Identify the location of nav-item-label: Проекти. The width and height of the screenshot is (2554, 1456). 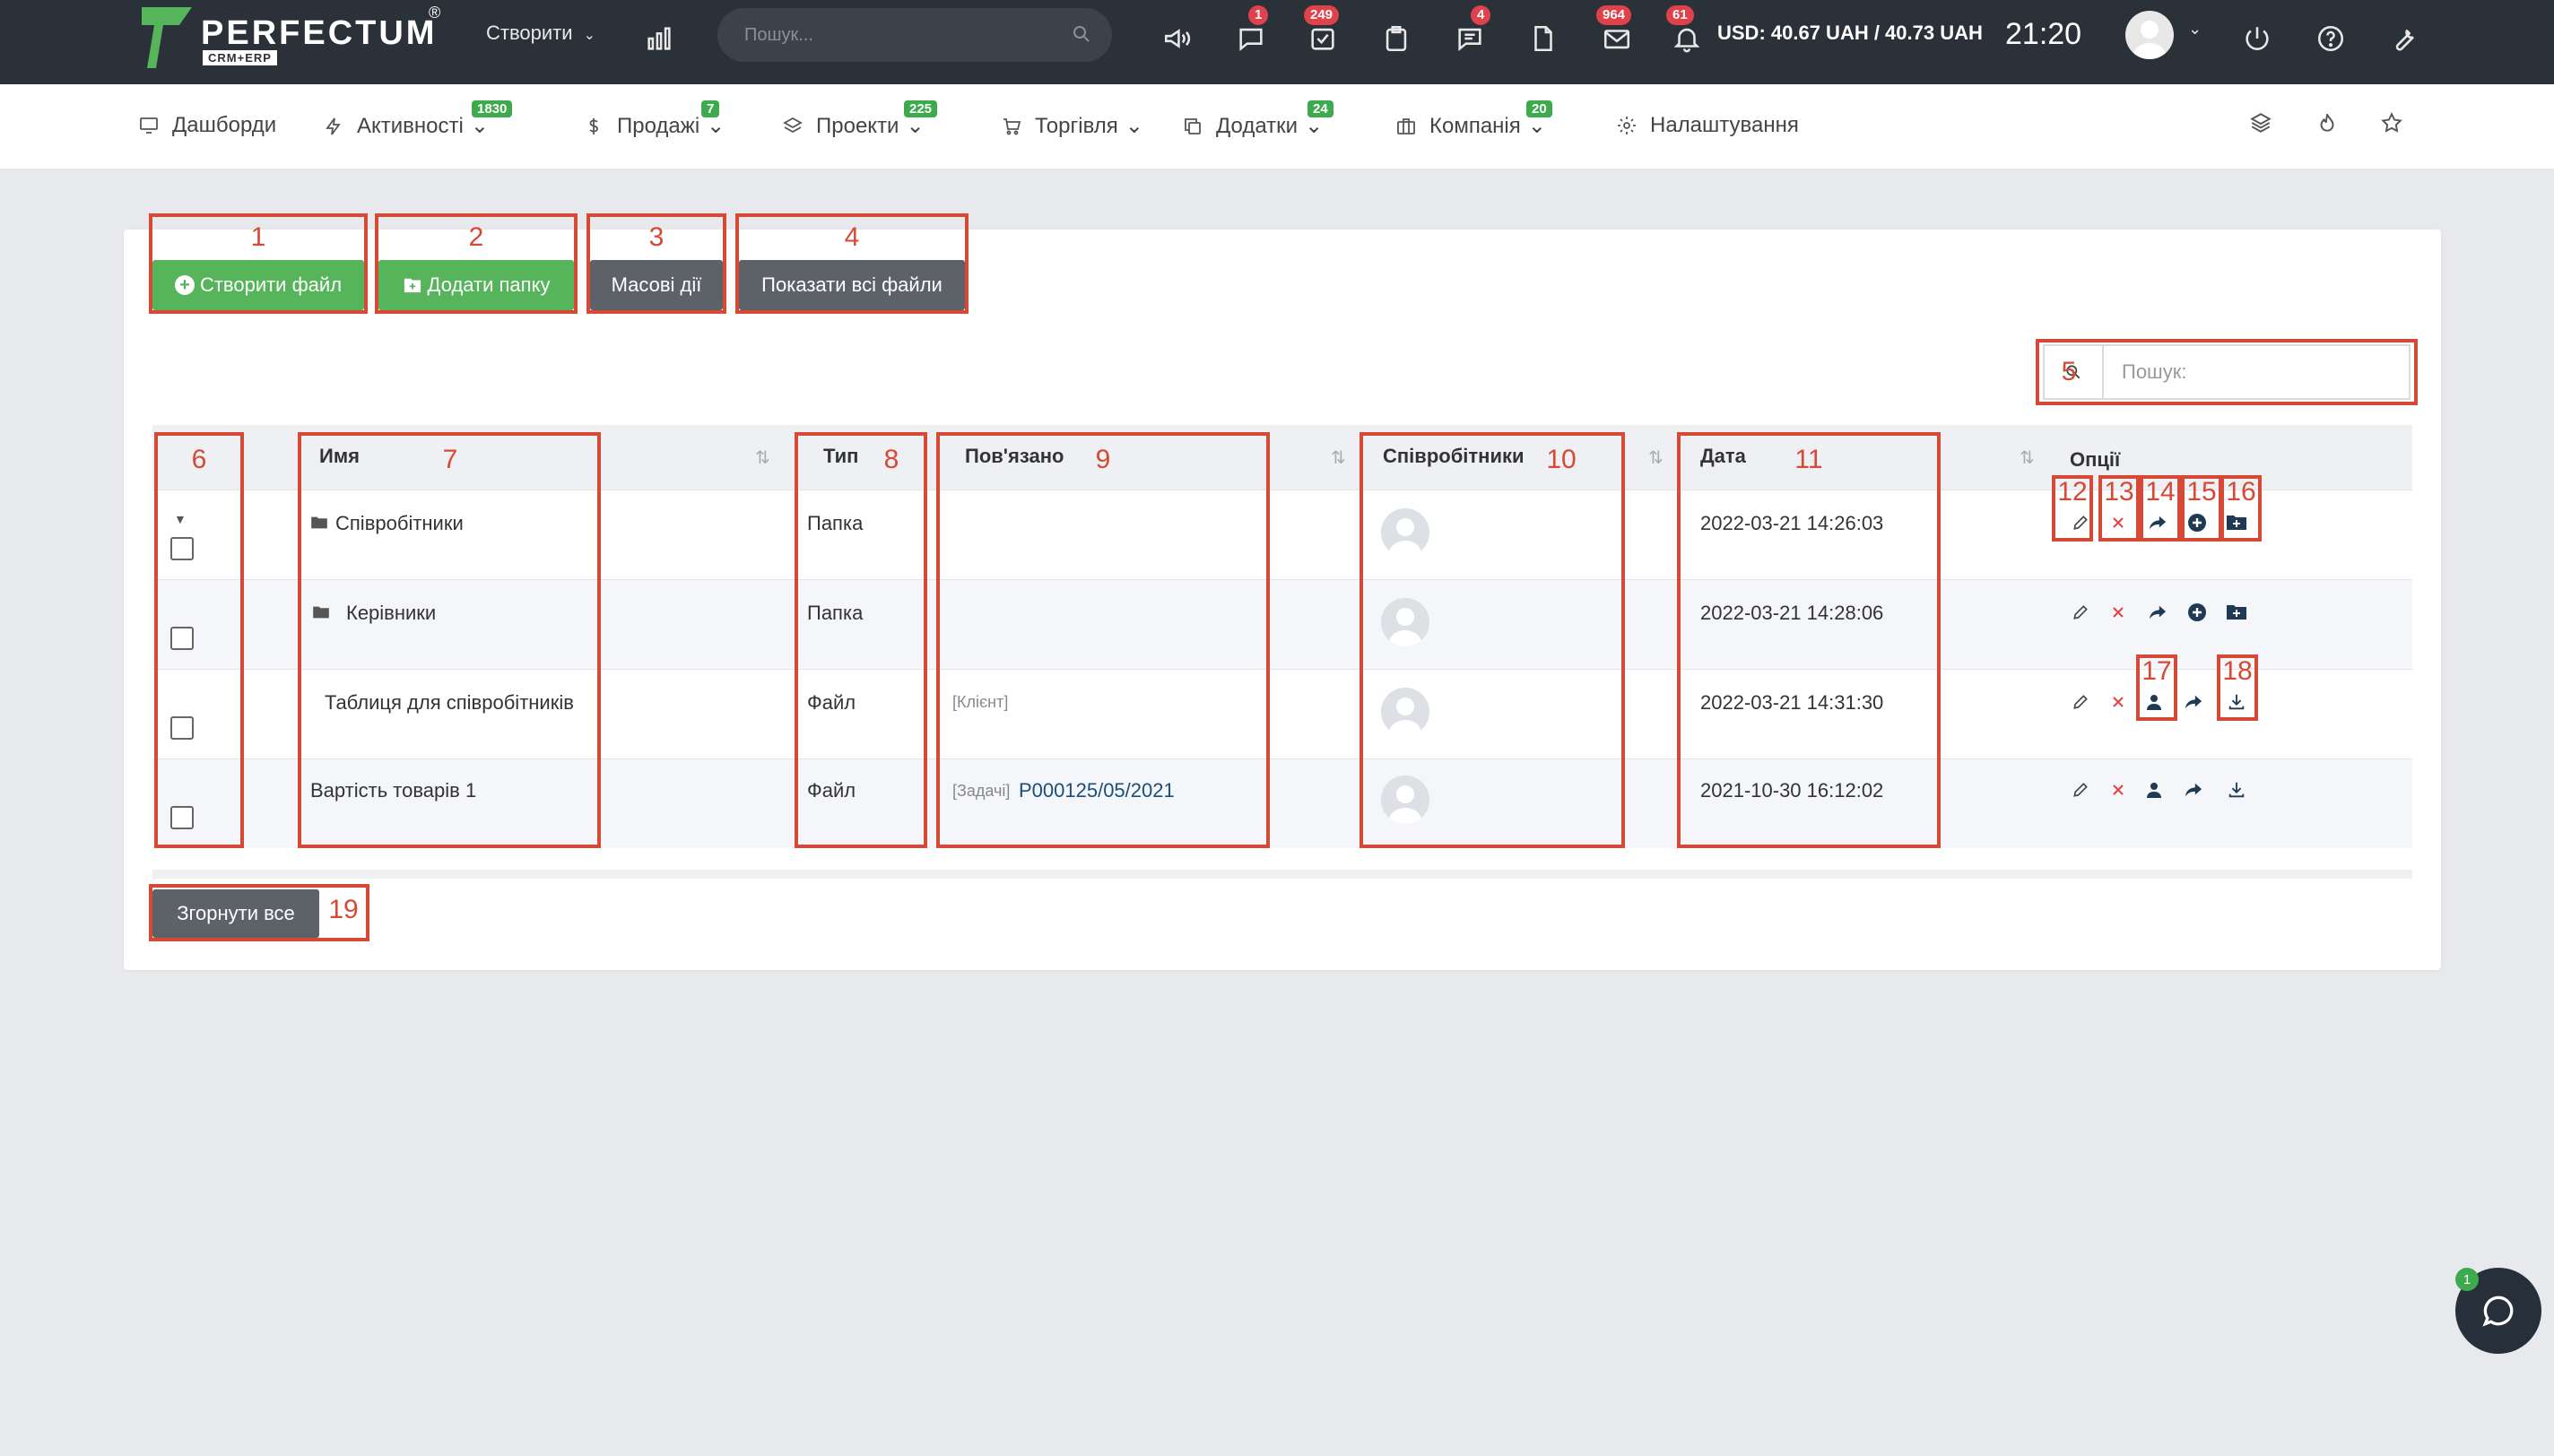
(857, 125).